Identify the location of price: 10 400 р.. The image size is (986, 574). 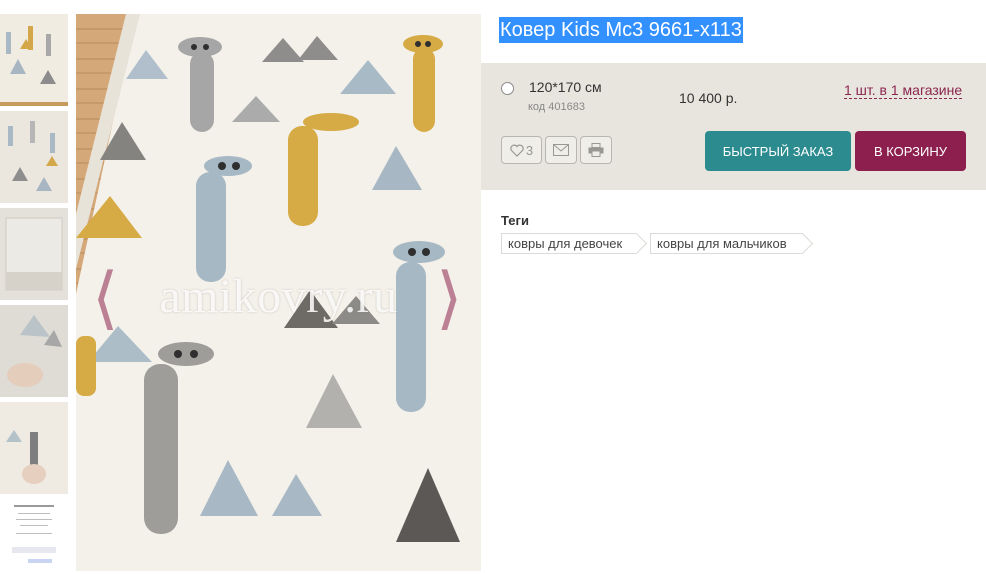
(708, 98).